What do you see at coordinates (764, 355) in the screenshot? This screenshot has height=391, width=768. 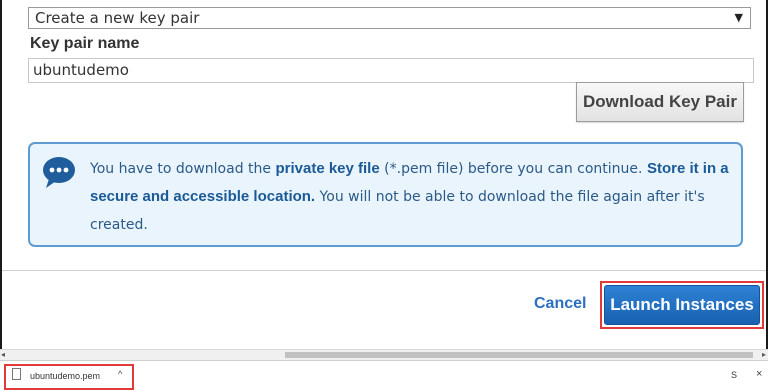 I see `scroll-right-icon: ▸` at bounding box center [764, 355].